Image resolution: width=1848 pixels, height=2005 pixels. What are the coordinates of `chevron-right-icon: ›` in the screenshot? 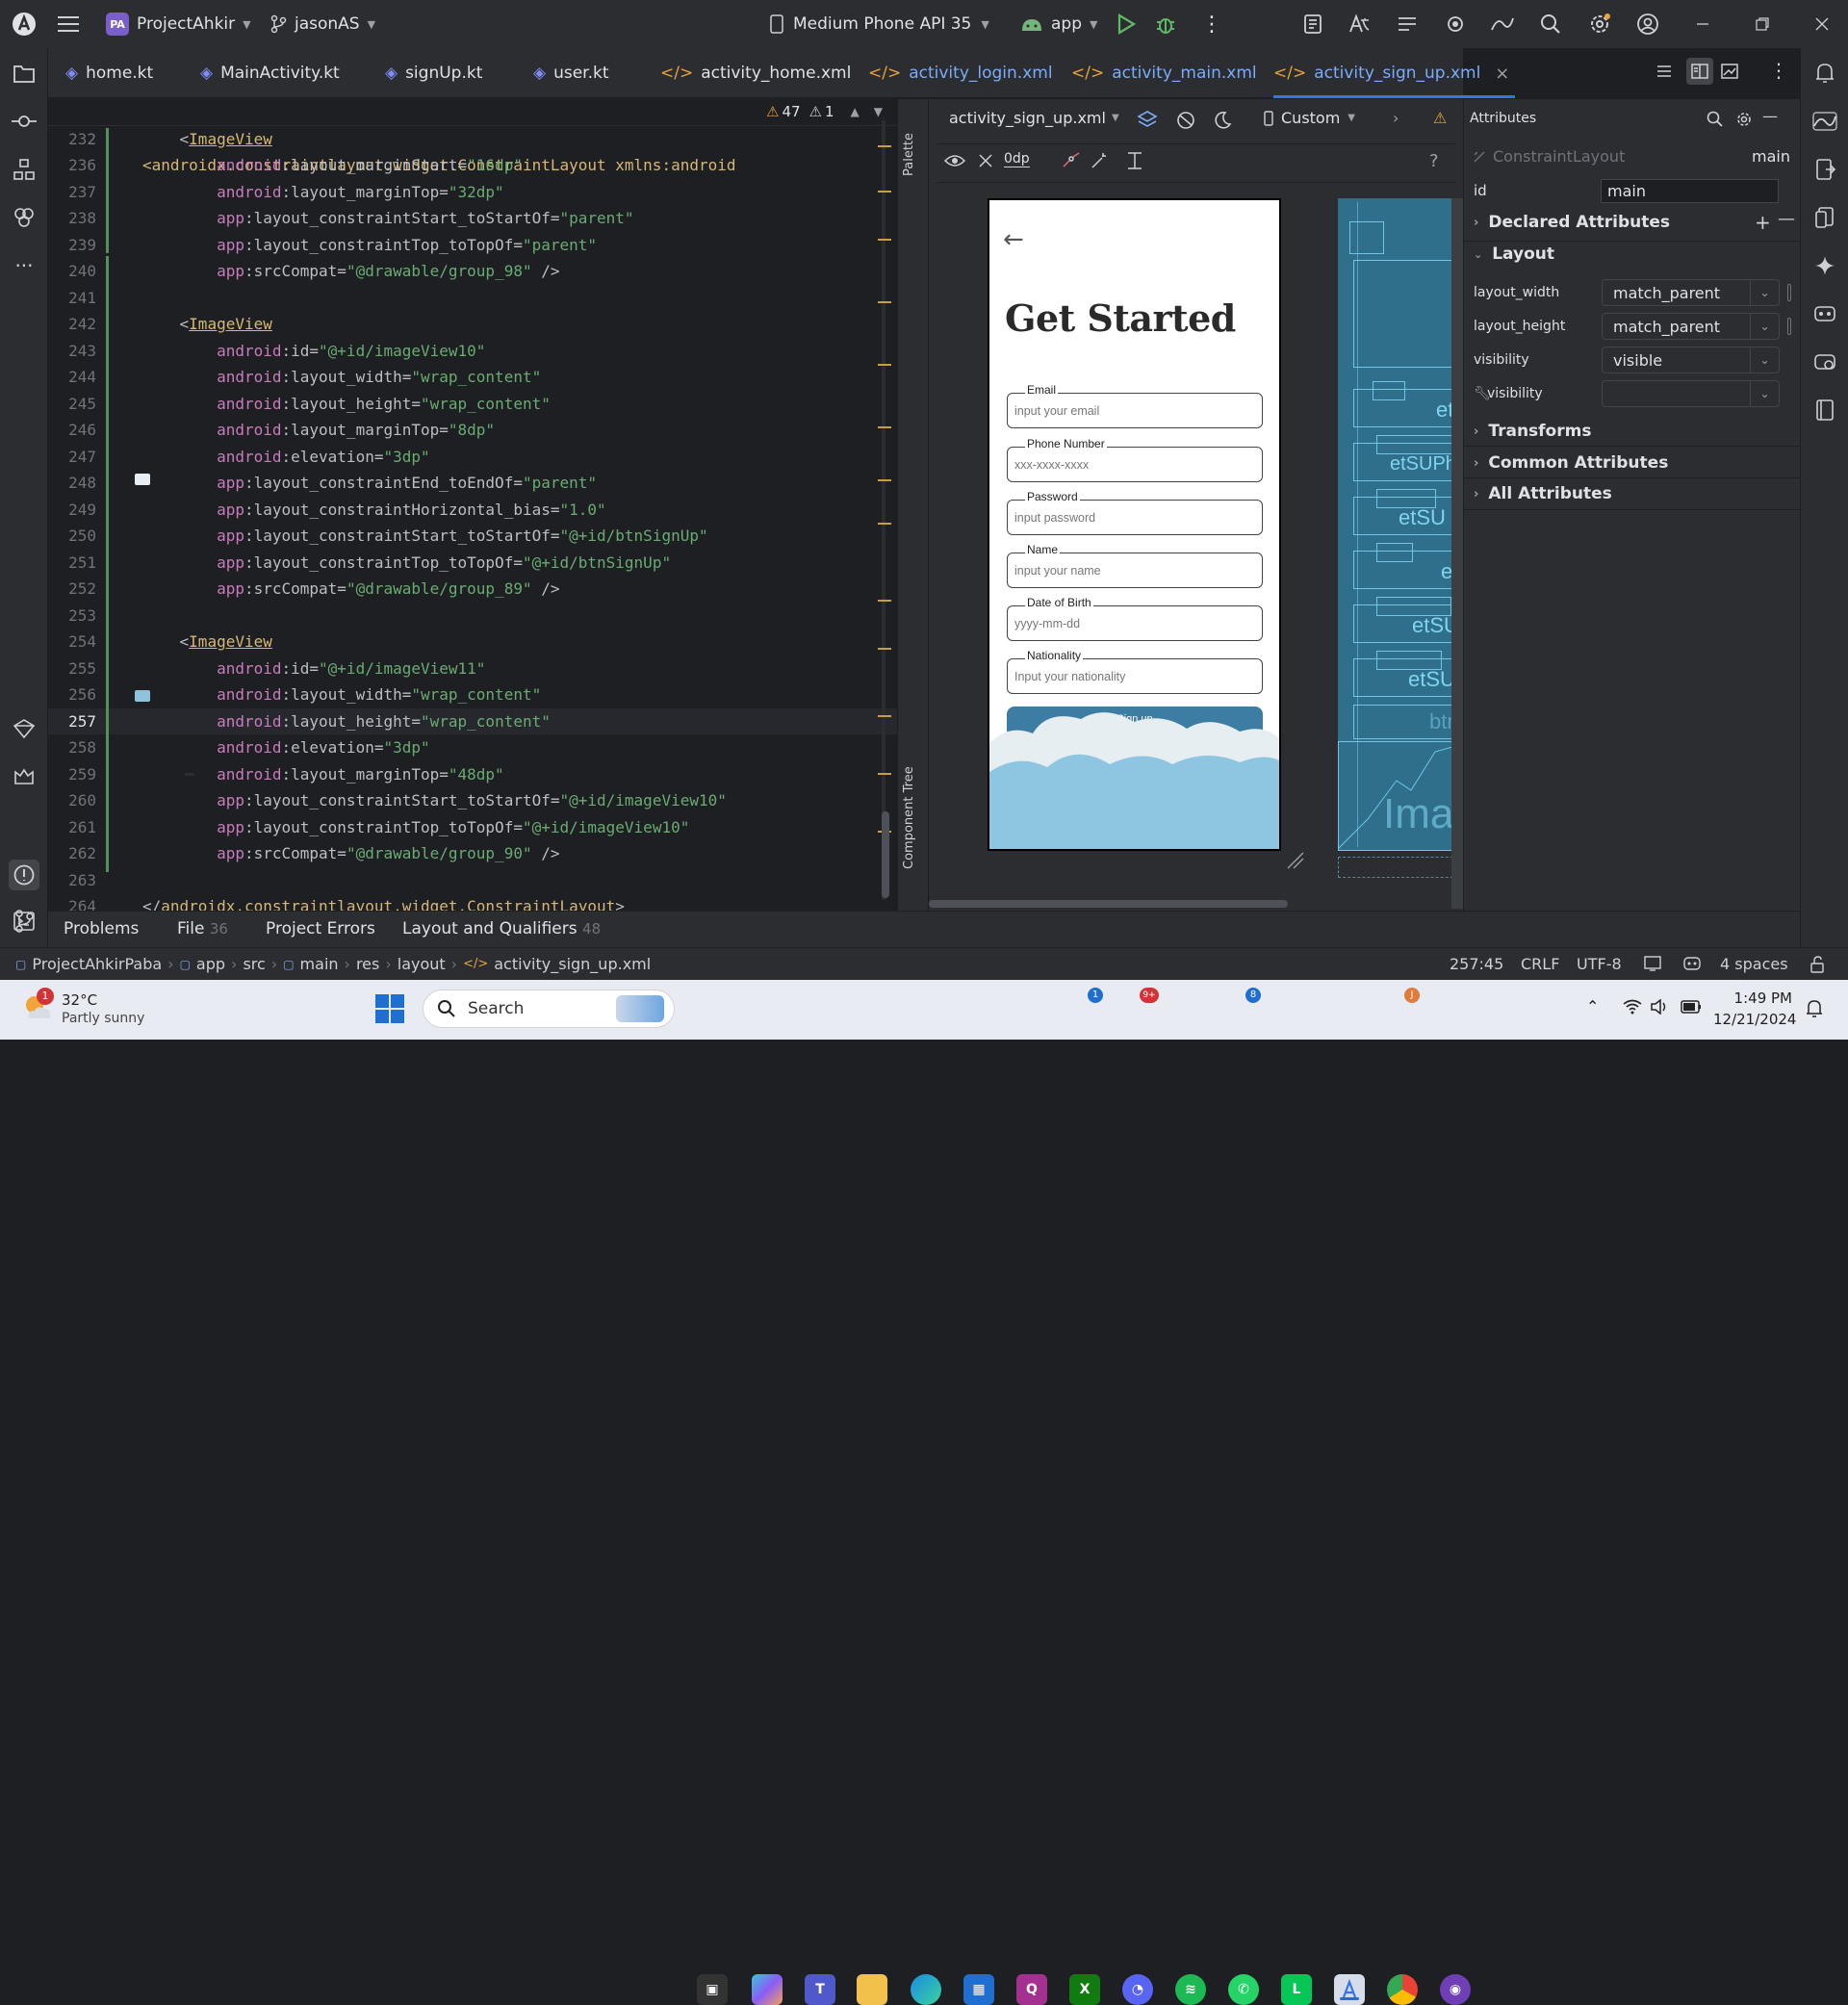 It's located at (1396, 118).